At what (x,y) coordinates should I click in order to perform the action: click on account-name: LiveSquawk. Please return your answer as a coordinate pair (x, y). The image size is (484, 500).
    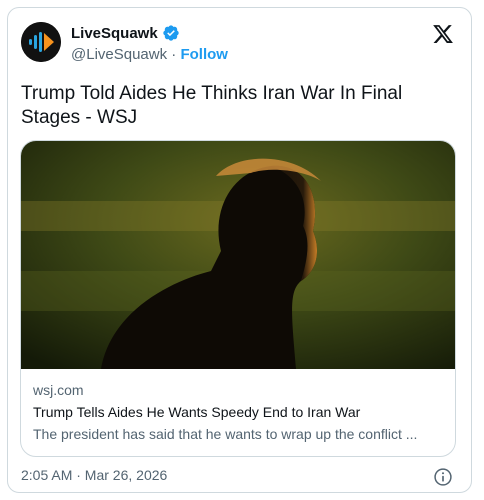
    Looking at the image, I should click on (114, 33).